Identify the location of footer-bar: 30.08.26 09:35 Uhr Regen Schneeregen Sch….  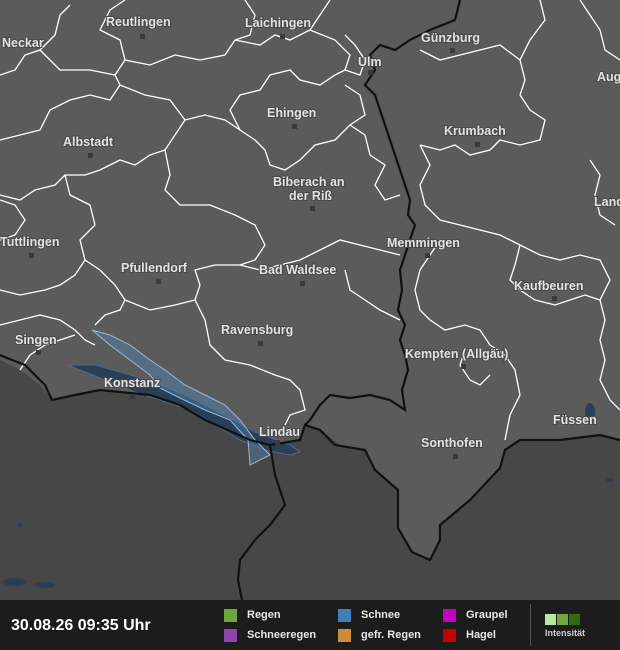
(310, 625).